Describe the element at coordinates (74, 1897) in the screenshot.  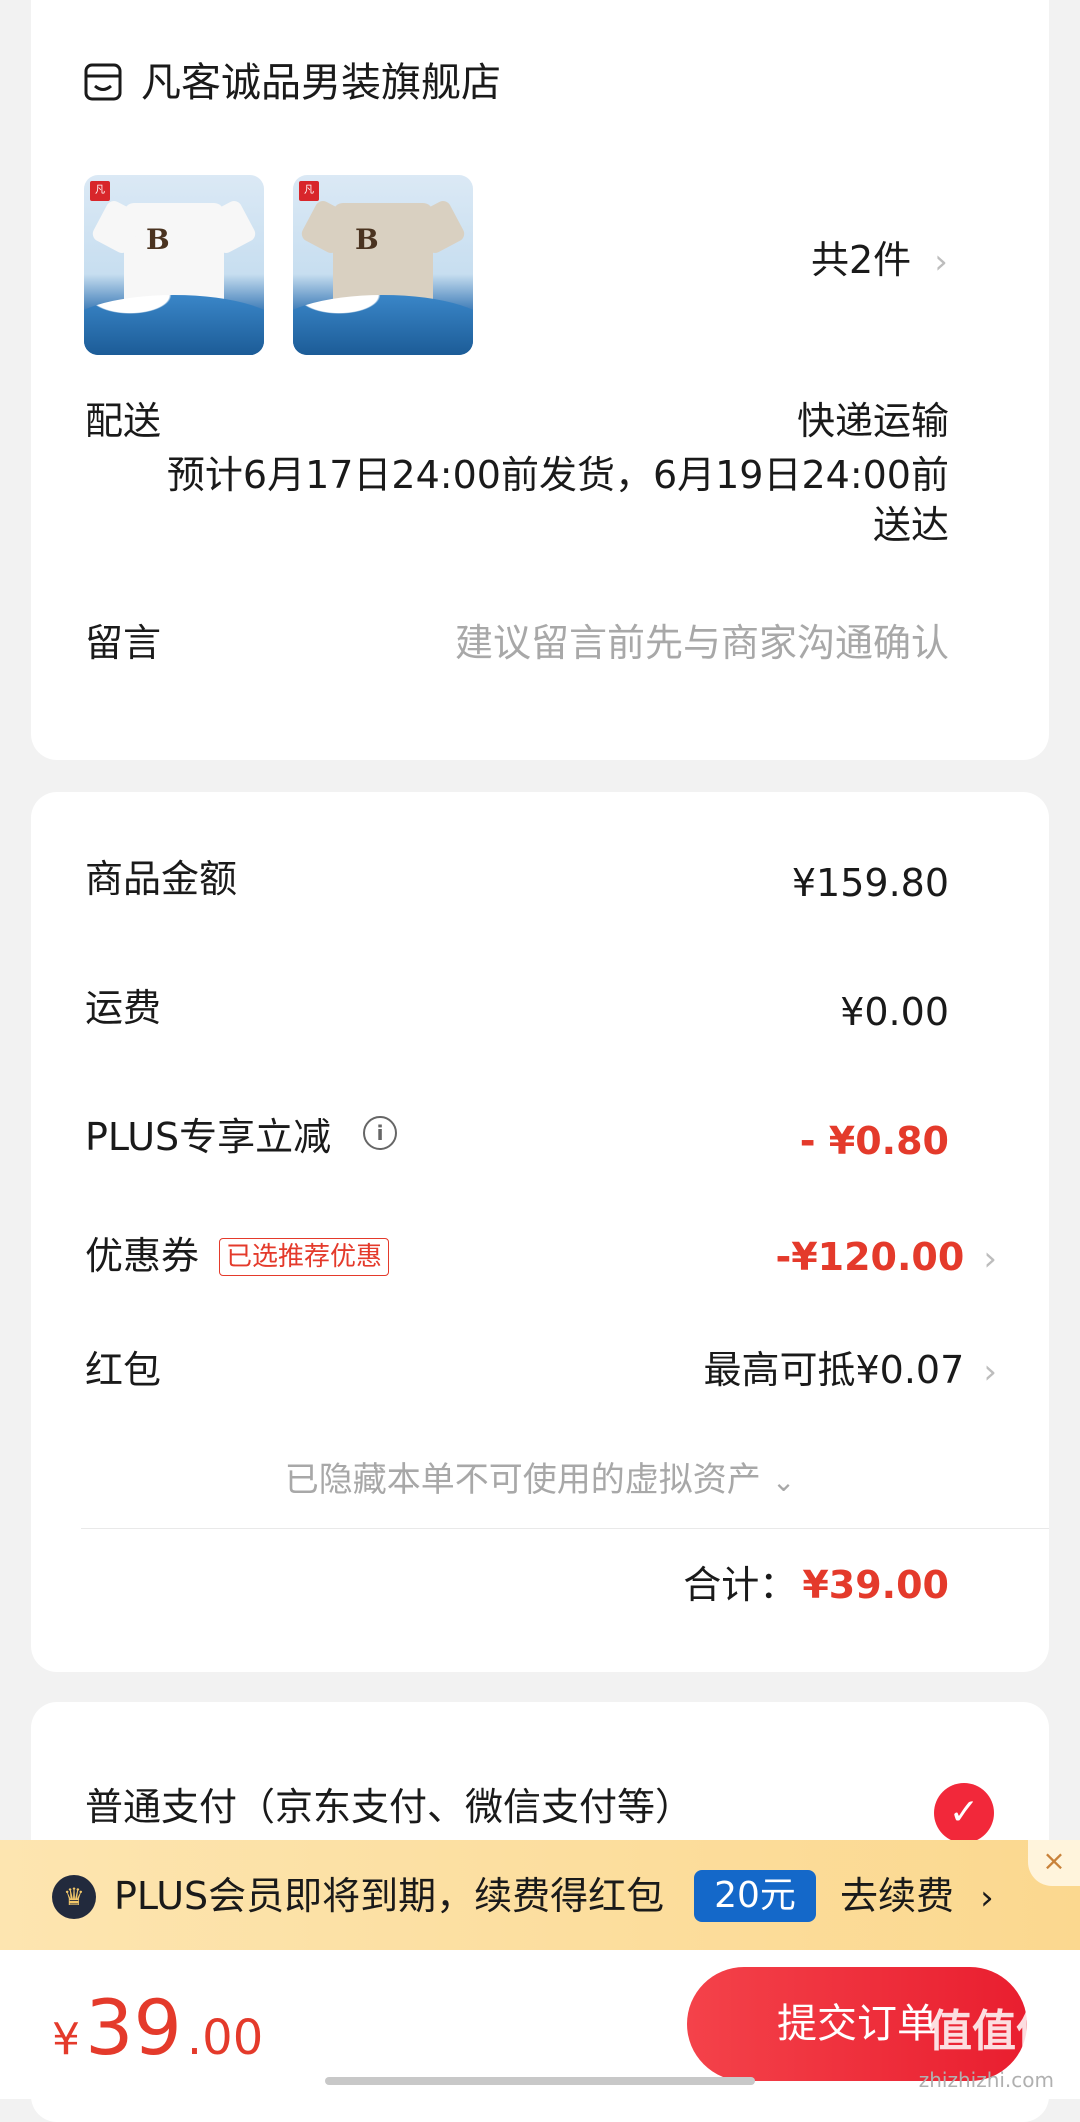
I see `plus-crown-icon: ♛` at that location.